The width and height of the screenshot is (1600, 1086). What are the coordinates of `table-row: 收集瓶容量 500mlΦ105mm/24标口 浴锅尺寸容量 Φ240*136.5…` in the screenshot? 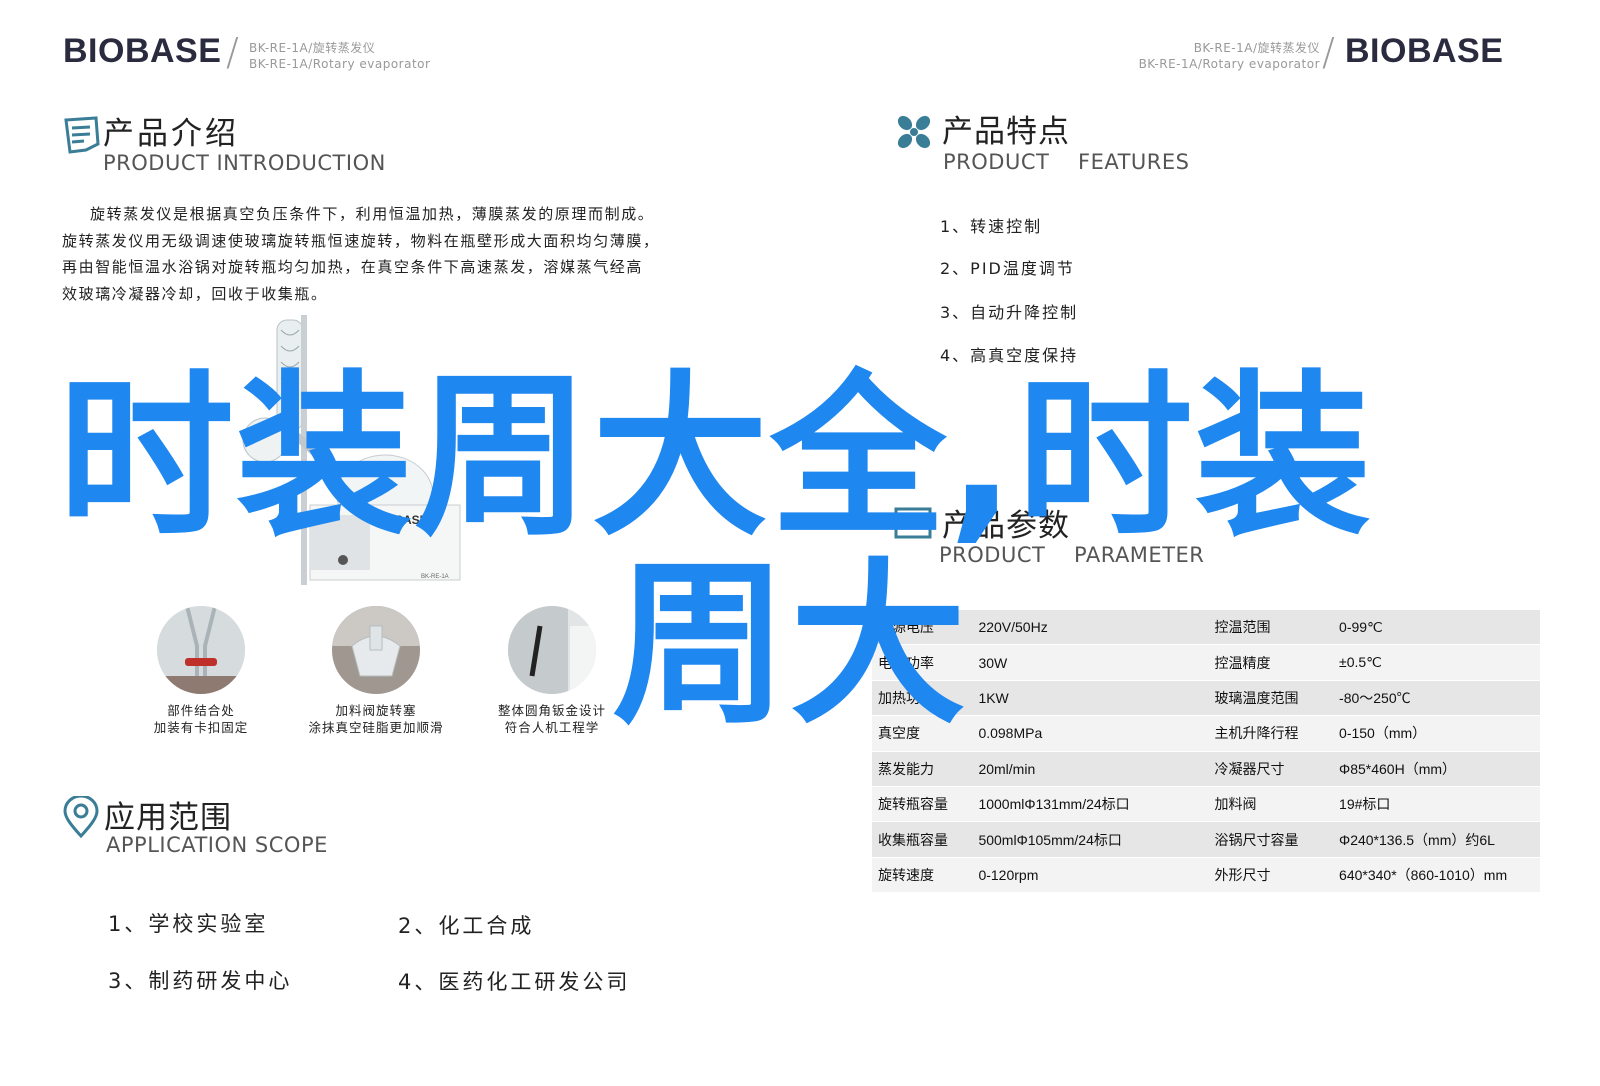 It's located at (1206, 839).